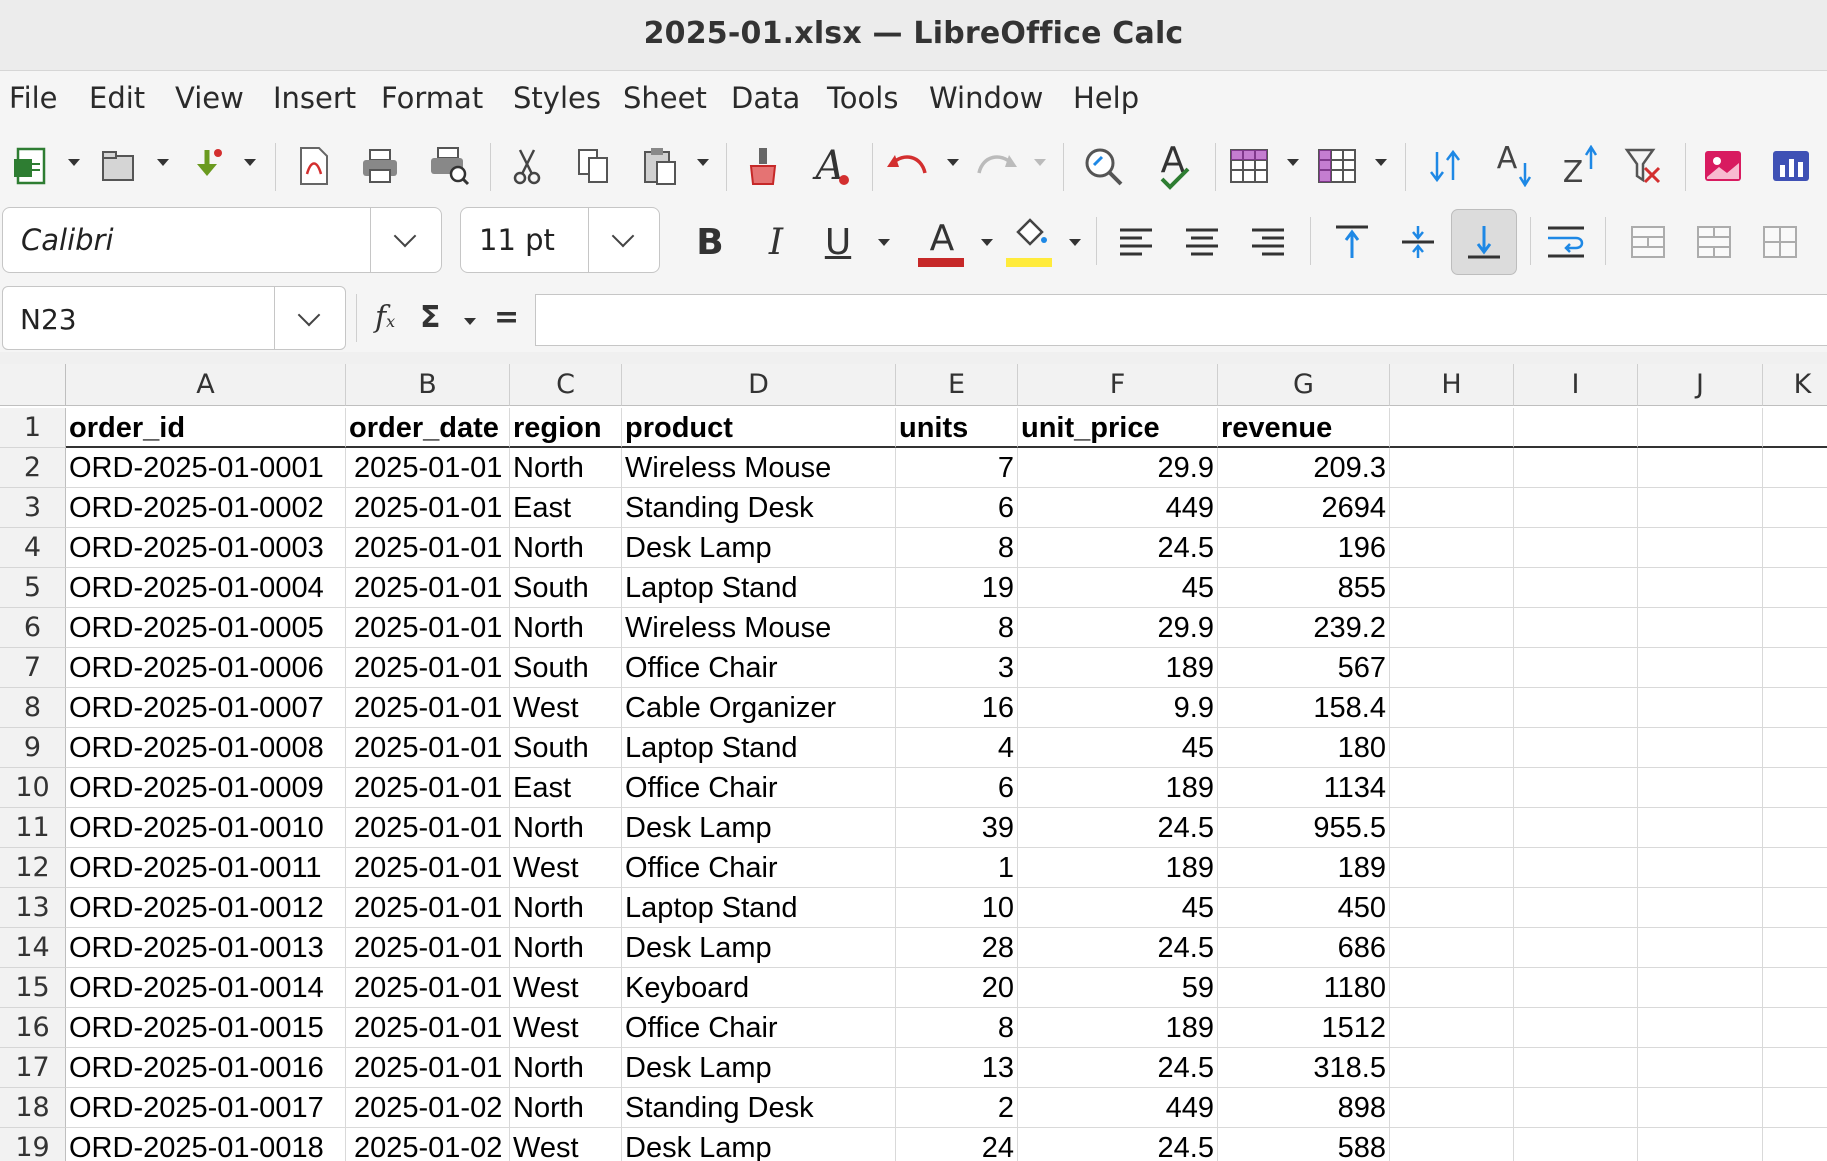 The width and height of the screenshot is (1827, 1161). What do you see at coordinates (119, 166) in the screenshot?
I see `open-folder-icon` at bounding box center [119, 166].